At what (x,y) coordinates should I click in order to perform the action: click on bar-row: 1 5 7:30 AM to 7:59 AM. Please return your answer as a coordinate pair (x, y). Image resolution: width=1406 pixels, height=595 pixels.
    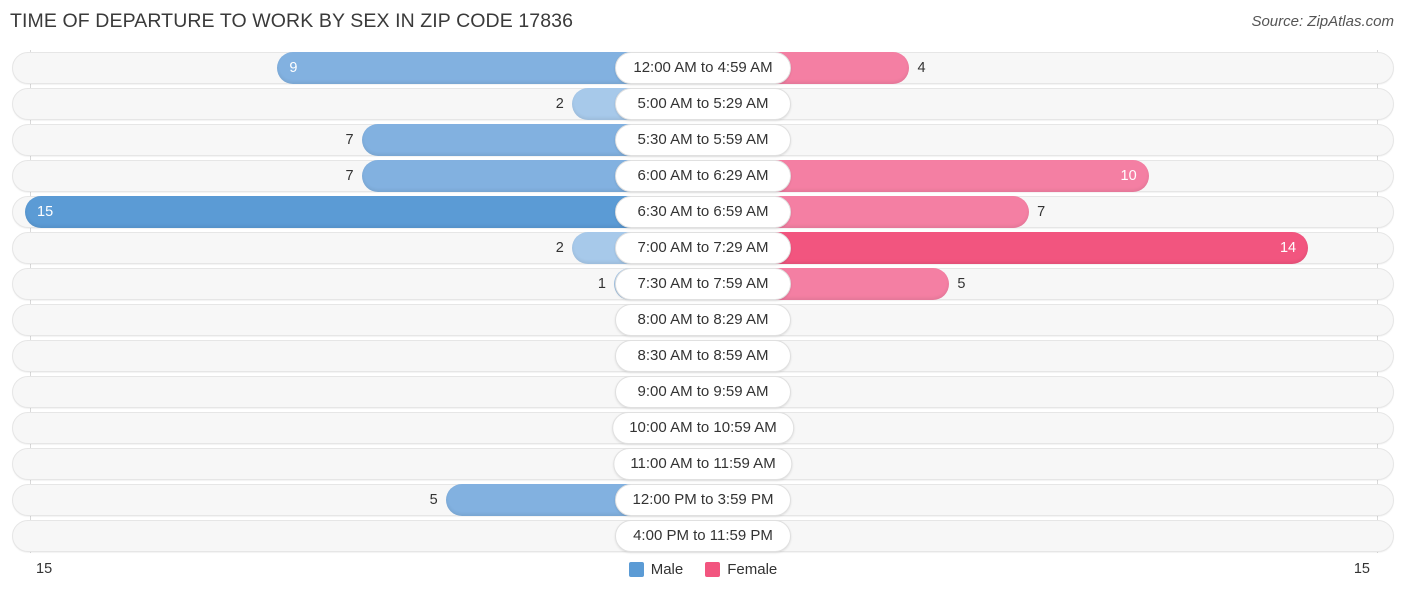
    Looking at the image, I should click on (703, 284).